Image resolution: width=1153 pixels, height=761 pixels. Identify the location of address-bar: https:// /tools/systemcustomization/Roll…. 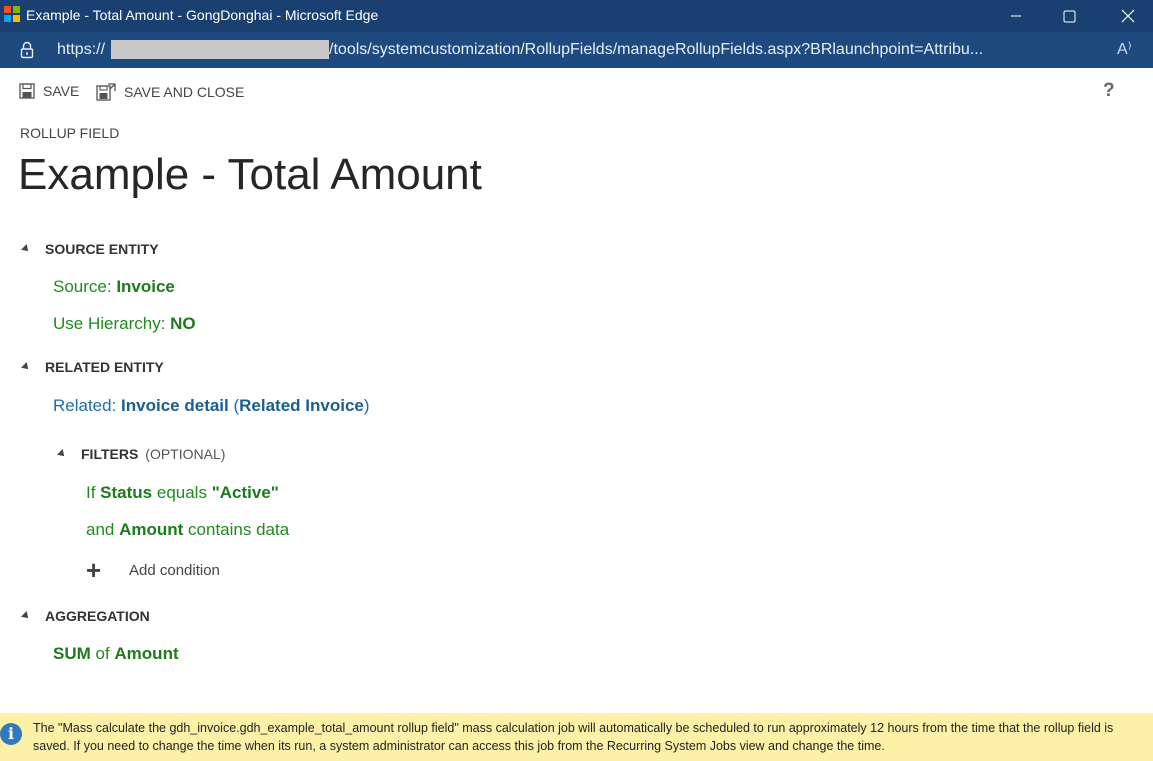
(576, 50).